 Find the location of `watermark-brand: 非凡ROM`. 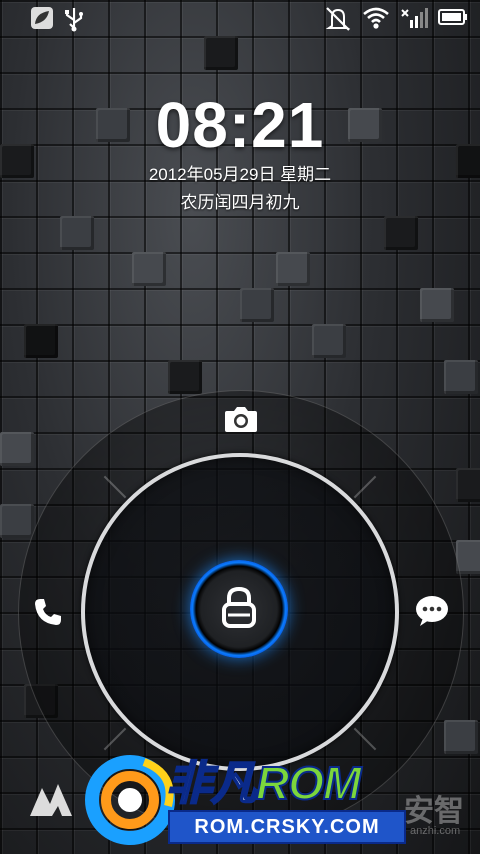

watermark-brand: 非凡ROM is located at coordinates (263, 783).